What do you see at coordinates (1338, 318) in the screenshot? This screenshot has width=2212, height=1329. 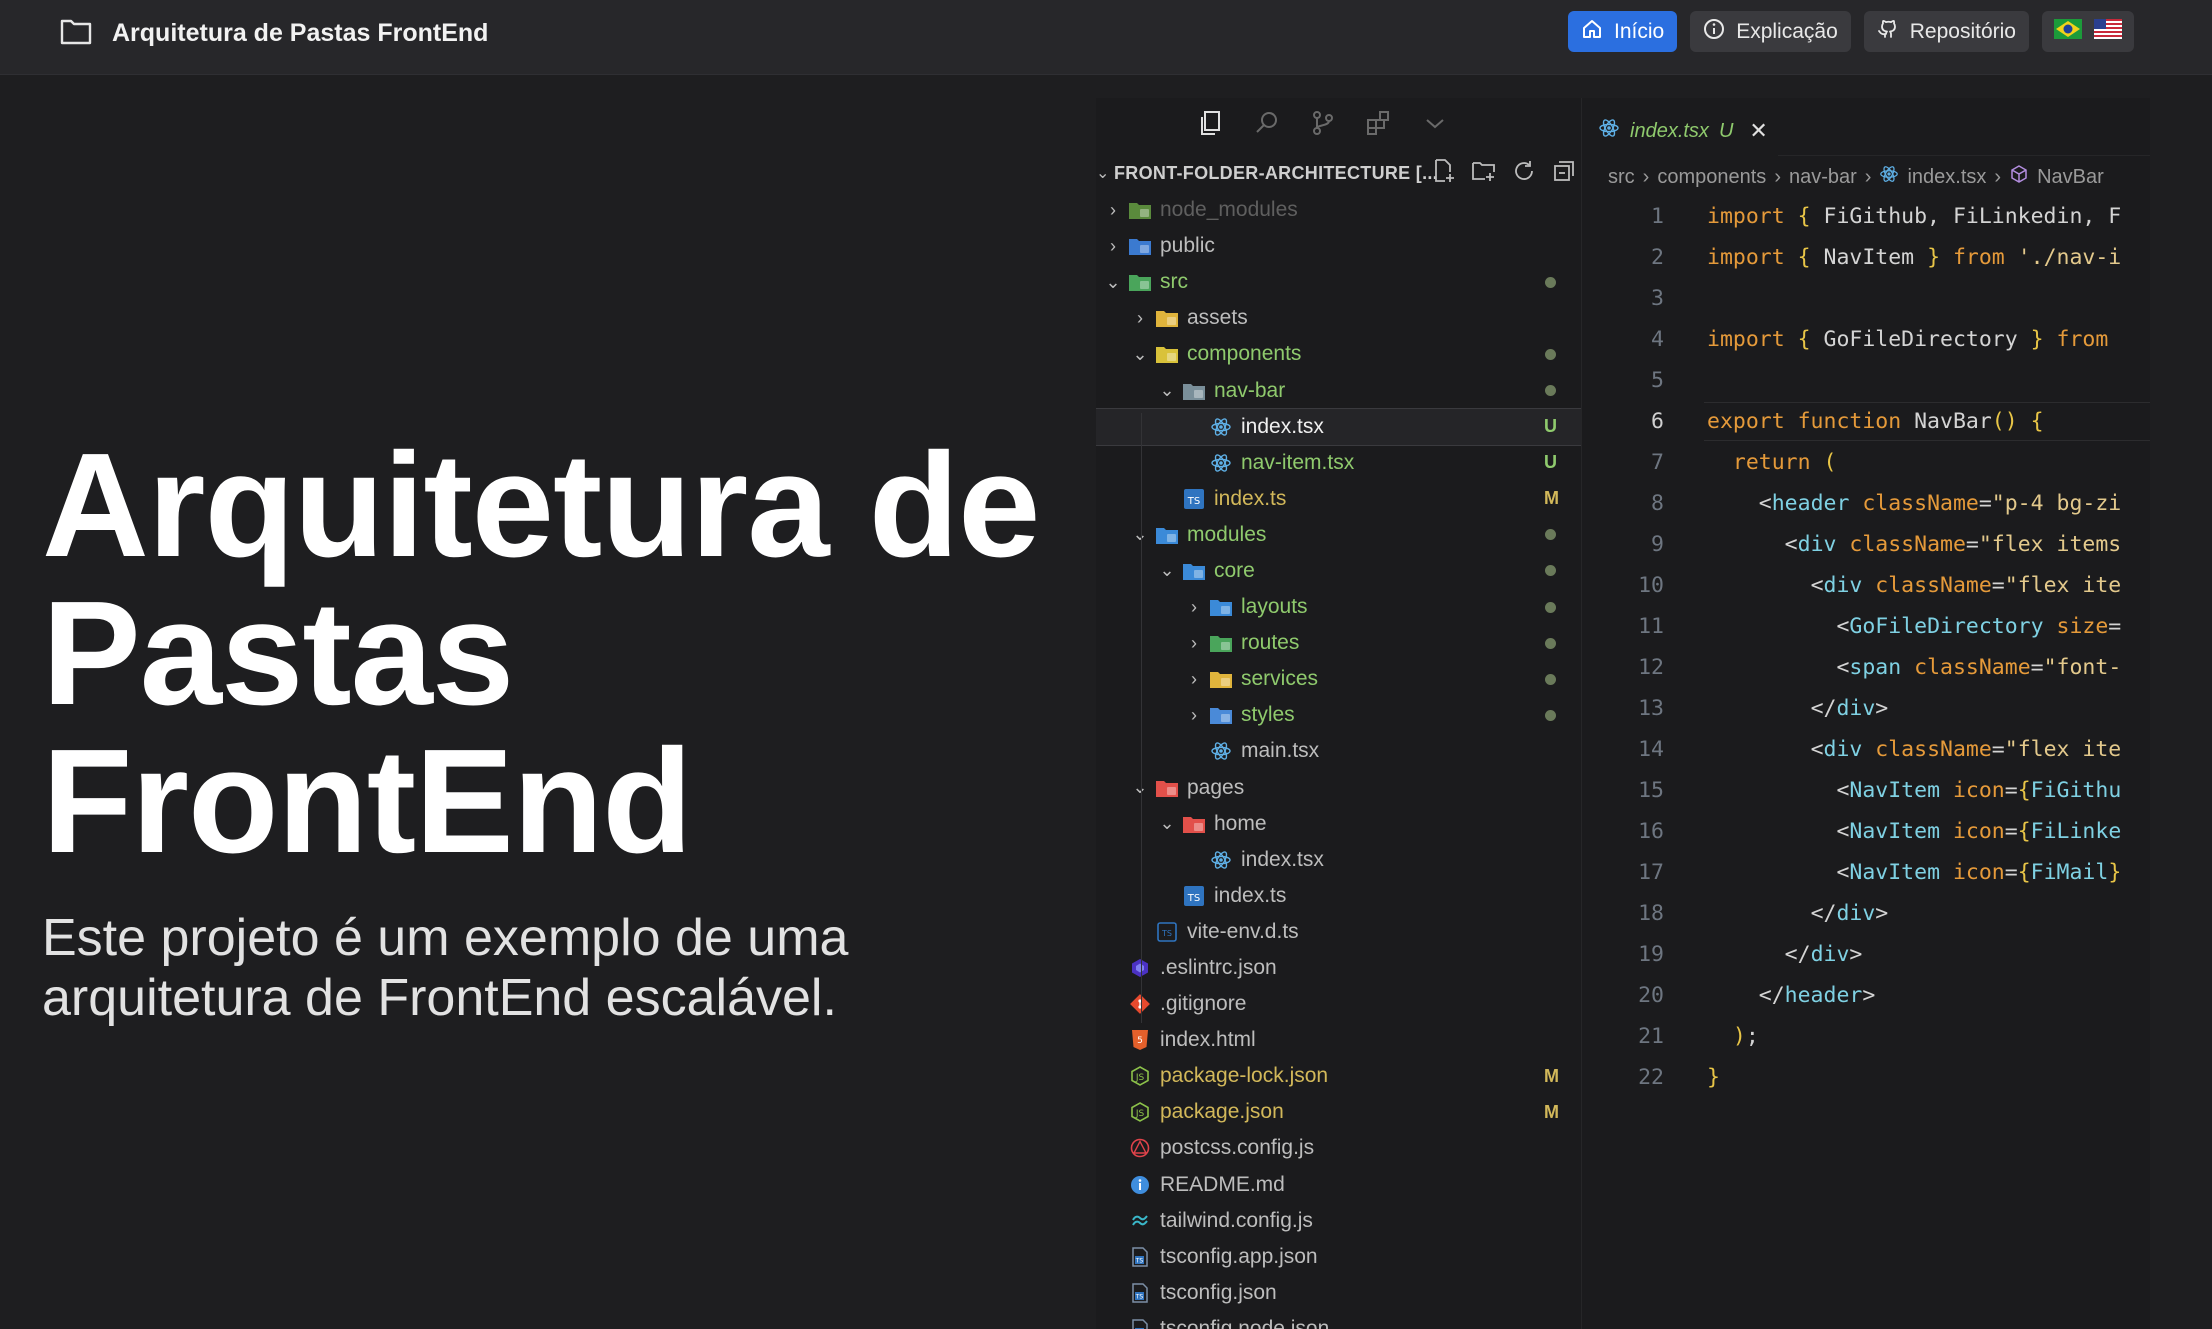 I see `tree-item: › assets` at bounding box center [1338, 318].